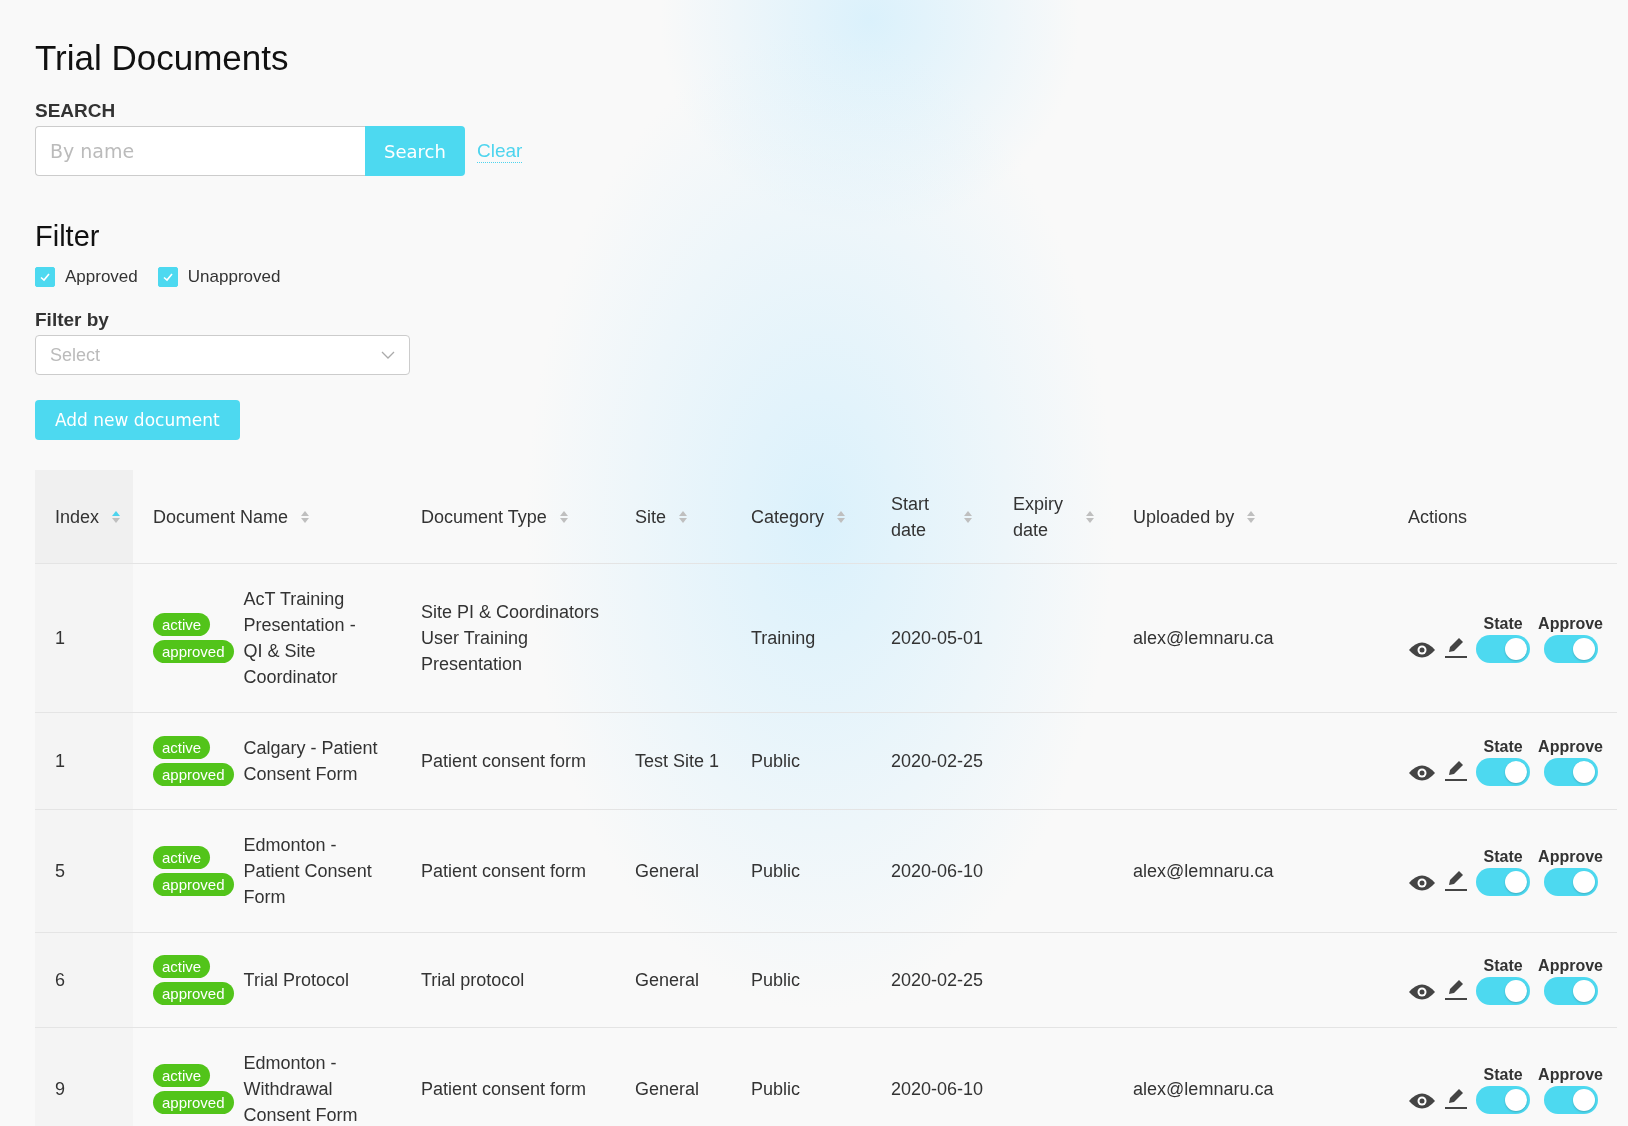  Describe the element at coordinates (388, 355) in the screenshot. I see `chevron-down-icon` at that location.